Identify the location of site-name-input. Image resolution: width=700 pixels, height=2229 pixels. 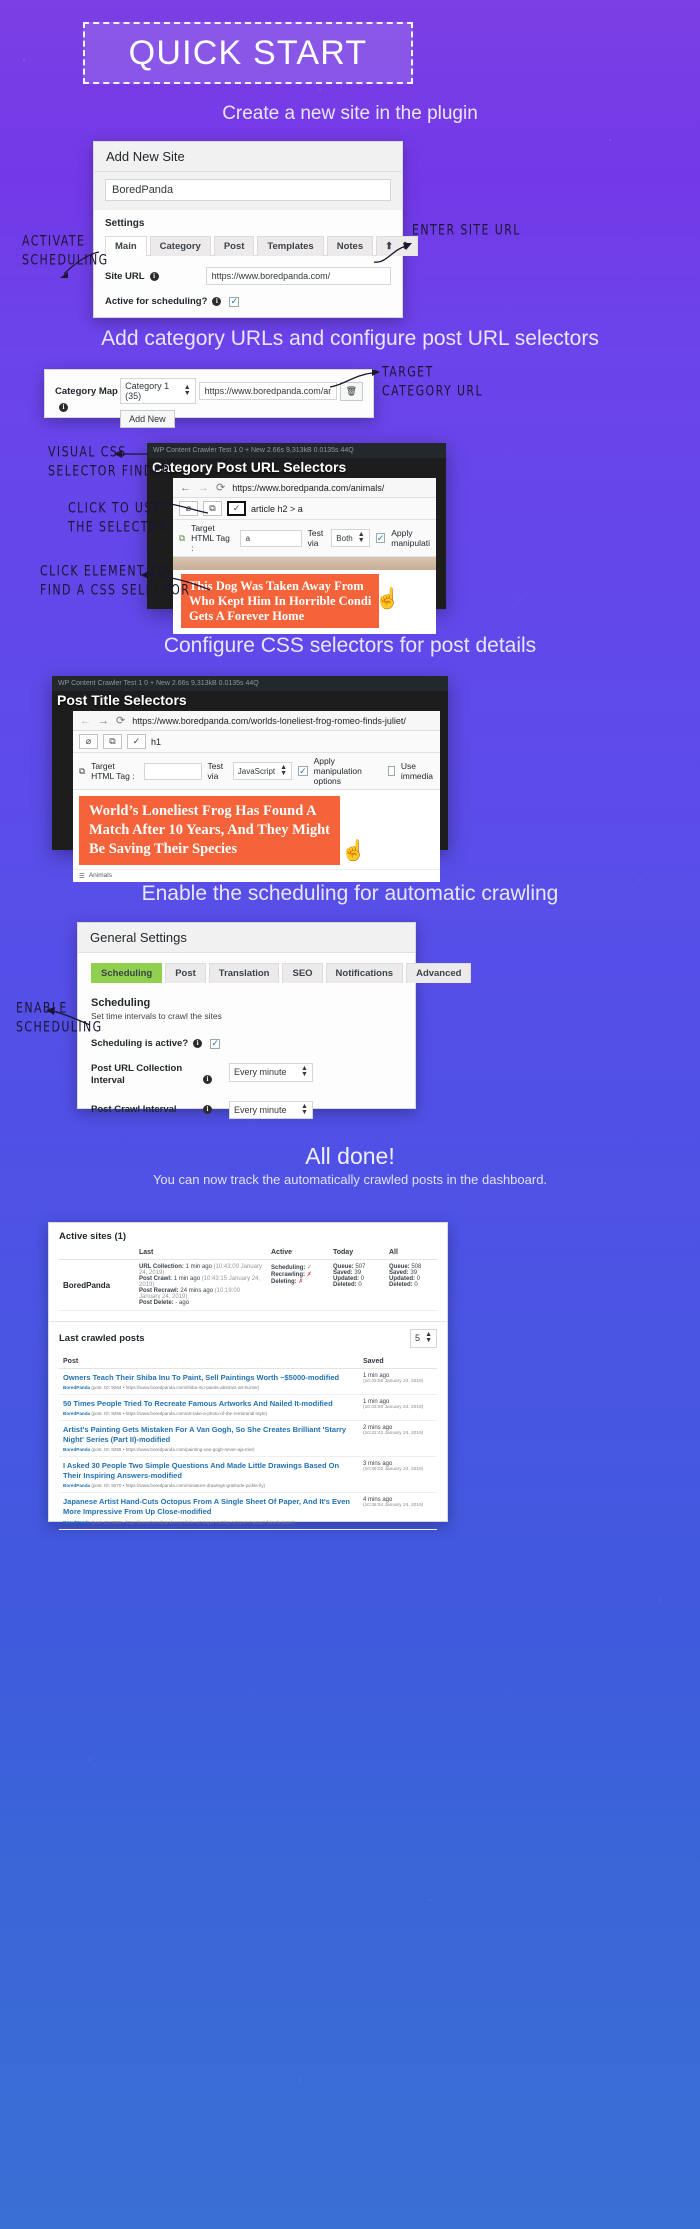
(248, 190).